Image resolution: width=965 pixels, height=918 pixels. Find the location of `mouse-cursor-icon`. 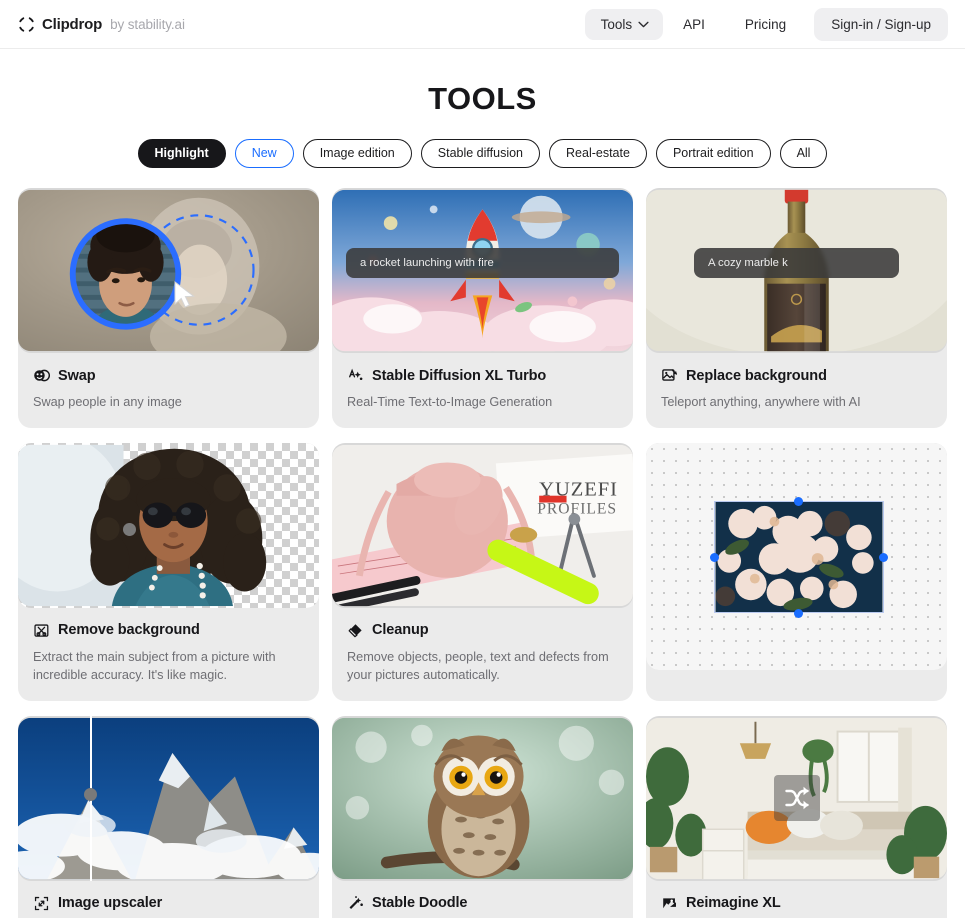

mouse-cursor-icon is located at coordinates (184, 295).